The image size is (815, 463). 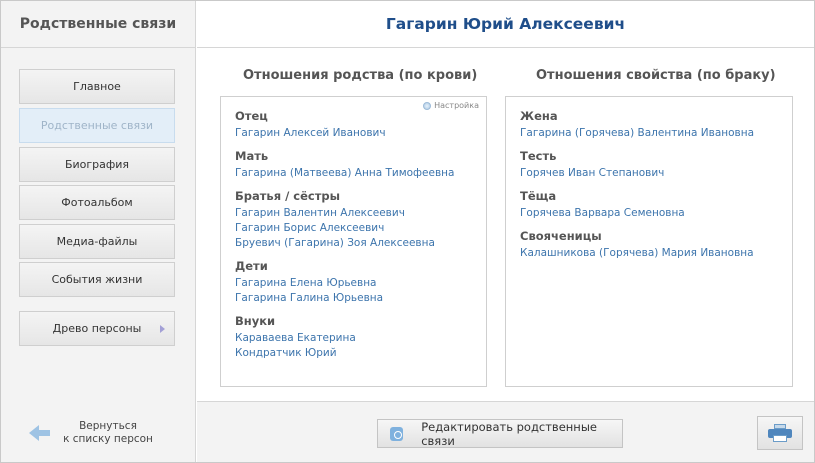 I want to click on person-link: Гагарин Борис Алексеевич, so click(x=353, y=228).